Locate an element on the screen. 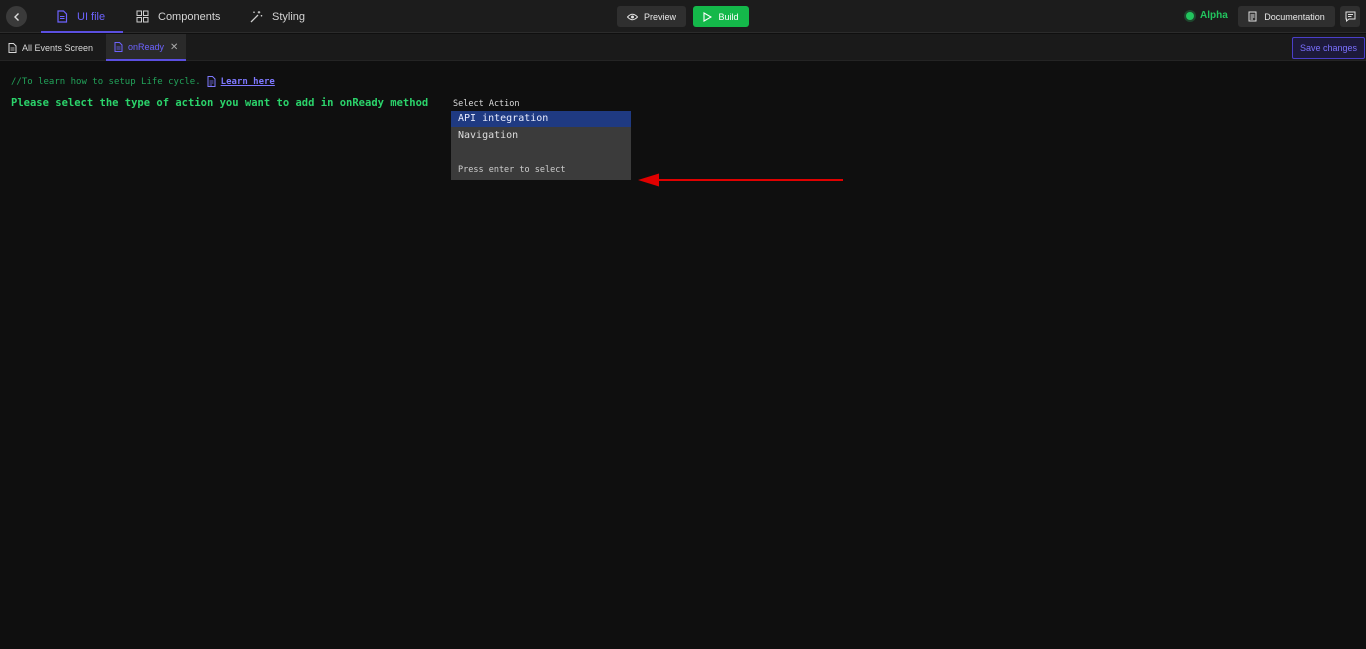 Image resolution: width=1366 pixels, height=649 pixels. documentation-button: Documentation is located at coordinates (1286, 16).